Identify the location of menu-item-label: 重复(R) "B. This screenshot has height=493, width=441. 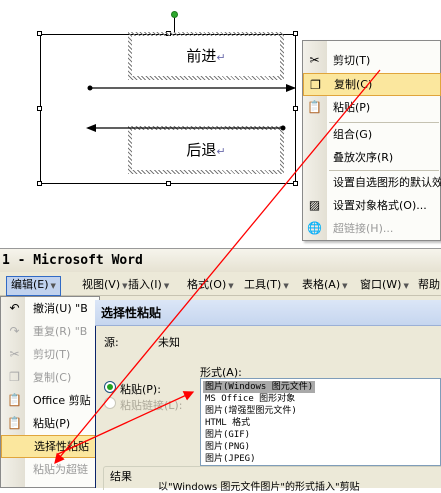
(60, 331).